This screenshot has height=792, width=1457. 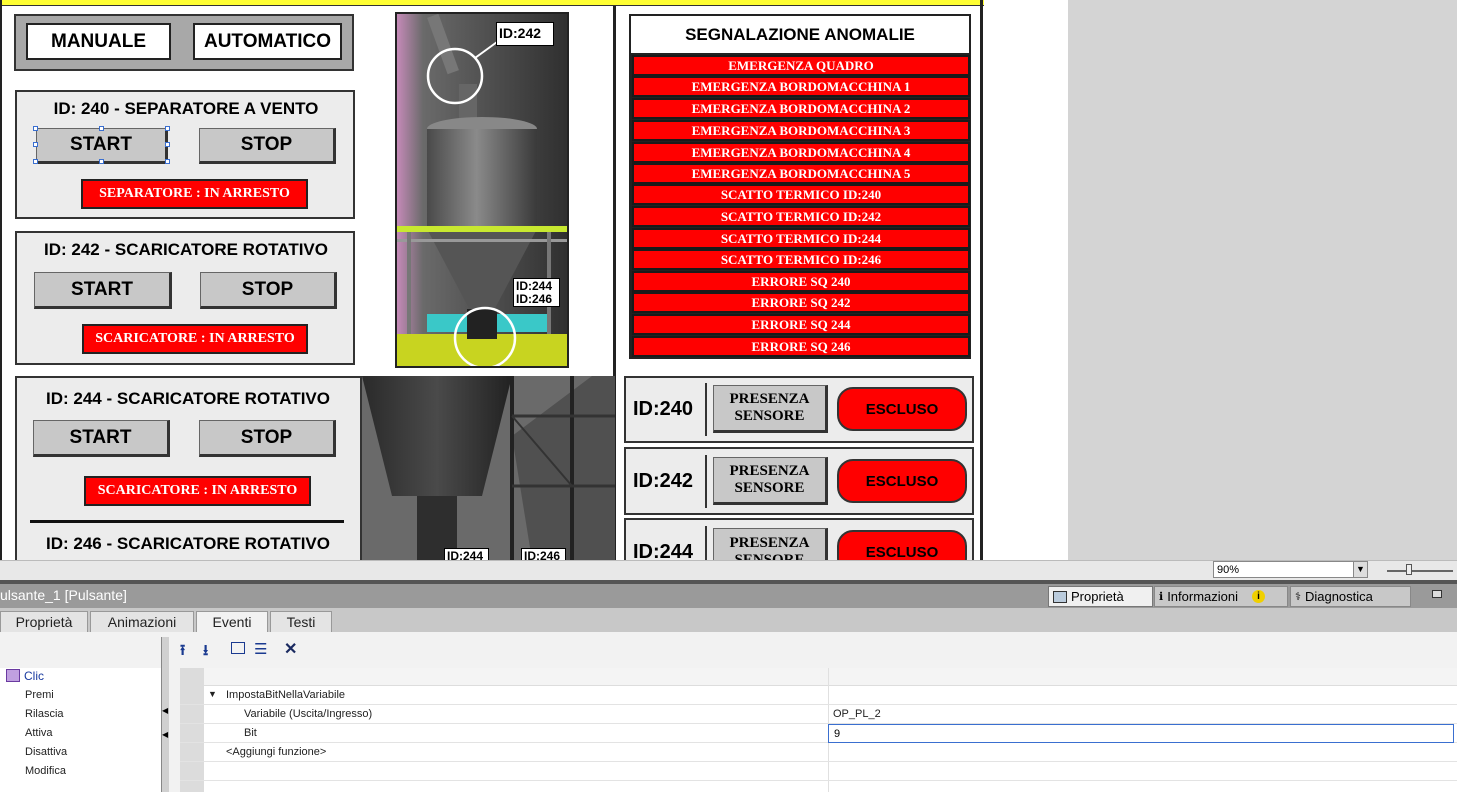 What do you see at coordinates (488, 468) in the screenshot?
I see `plant-image-bottom` at bounding box center [488, 468].